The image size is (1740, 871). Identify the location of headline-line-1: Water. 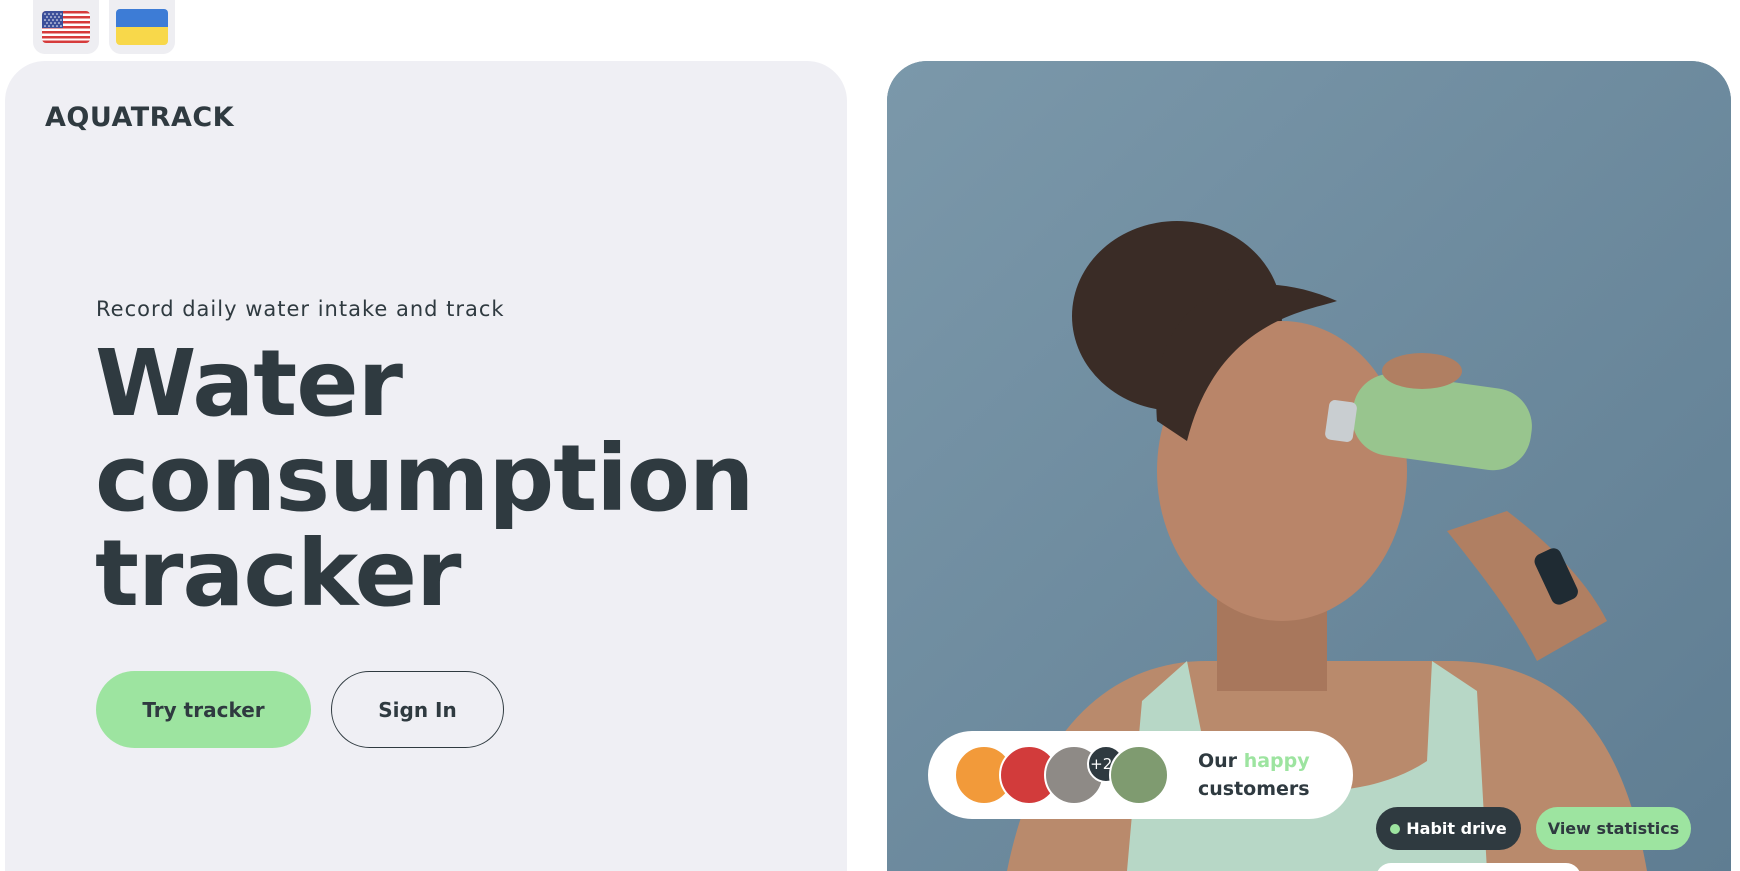
(249, 383).